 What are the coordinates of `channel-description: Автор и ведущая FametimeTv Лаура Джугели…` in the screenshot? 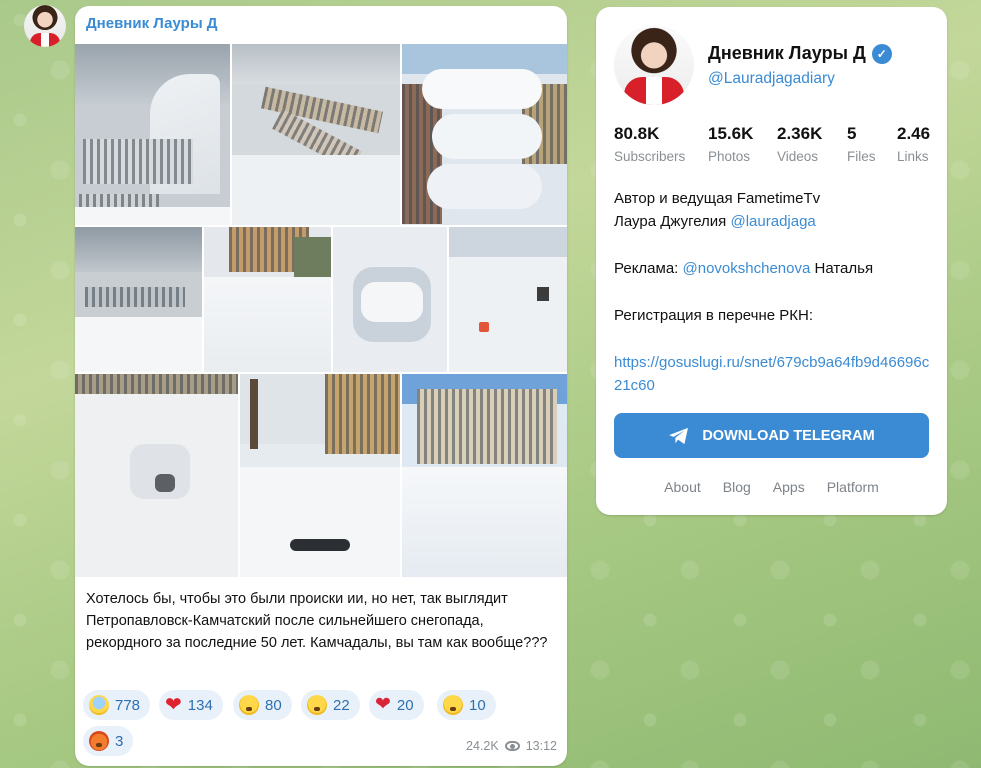 It's located at (774, 304).